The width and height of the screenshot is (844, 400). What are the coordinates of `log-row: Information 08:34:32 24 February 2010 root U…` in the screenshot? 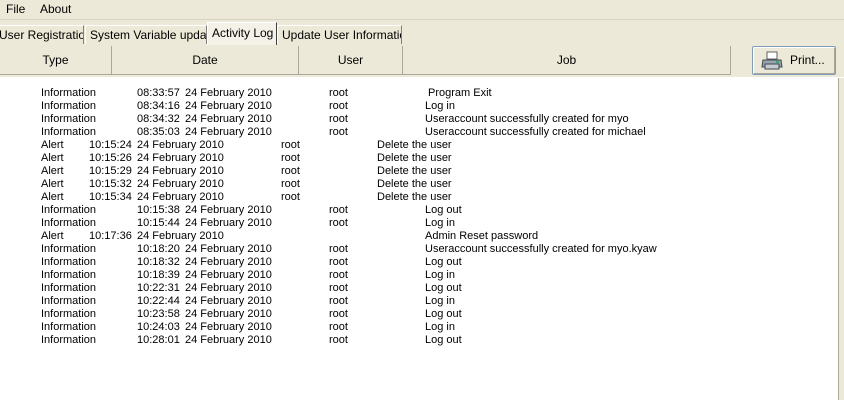 It's located at (419, 119).